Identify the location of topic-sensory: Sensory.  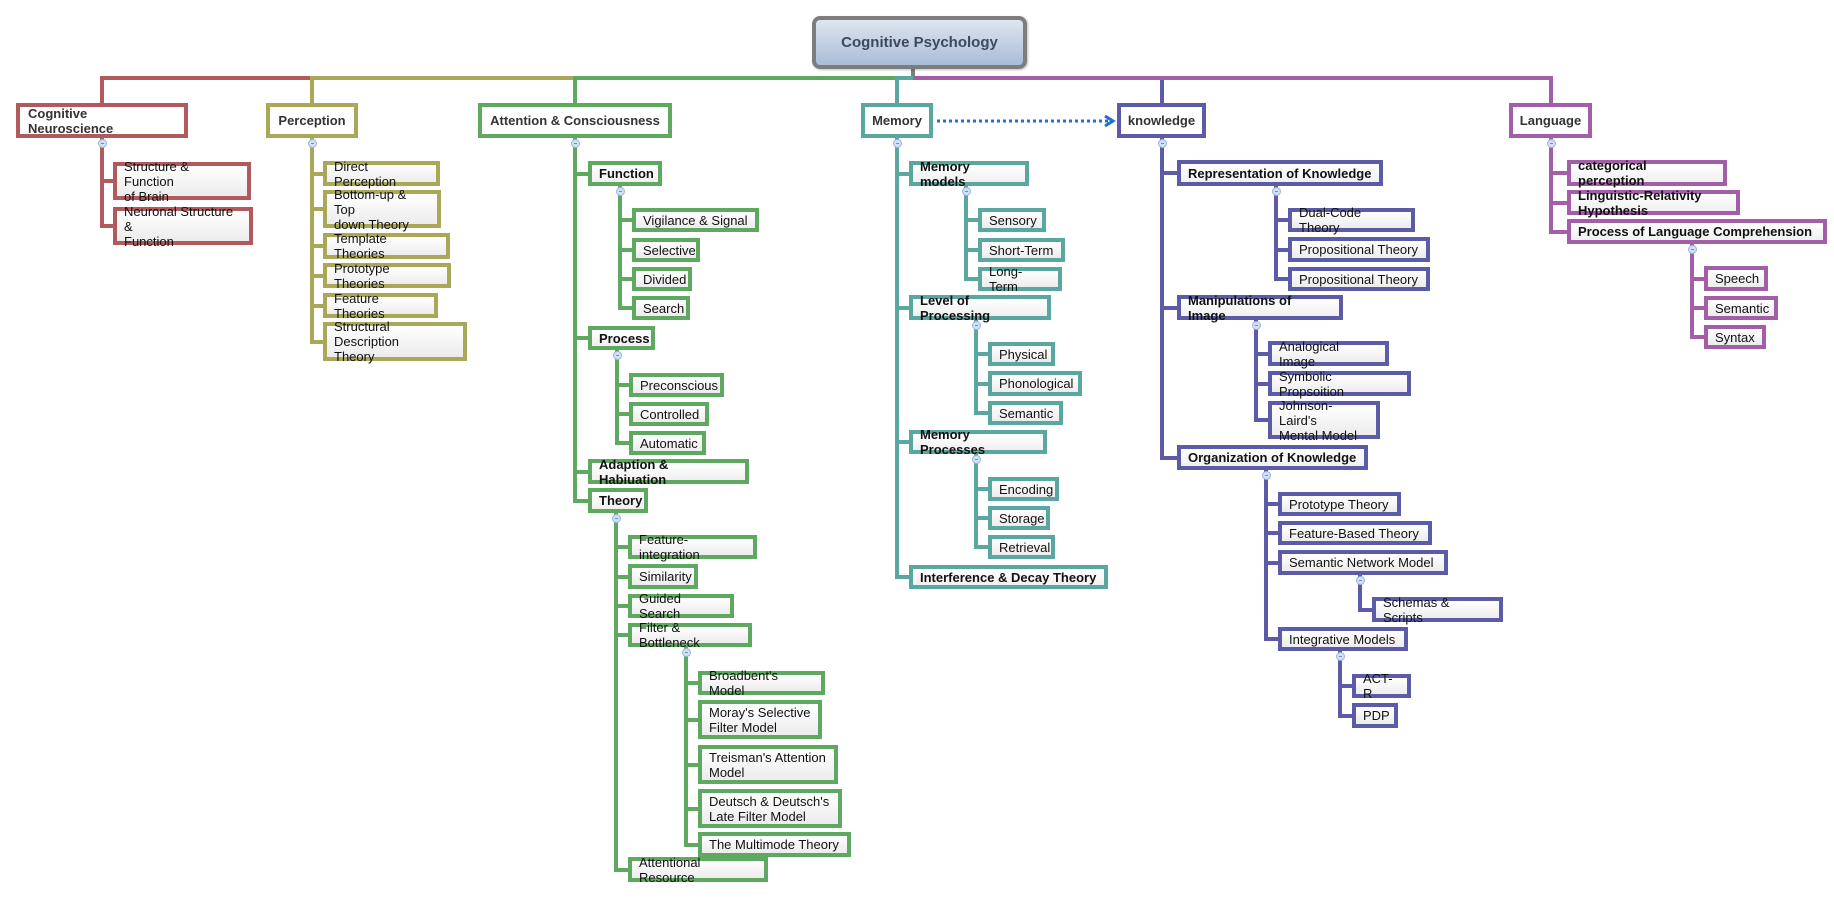
(1012, 220).